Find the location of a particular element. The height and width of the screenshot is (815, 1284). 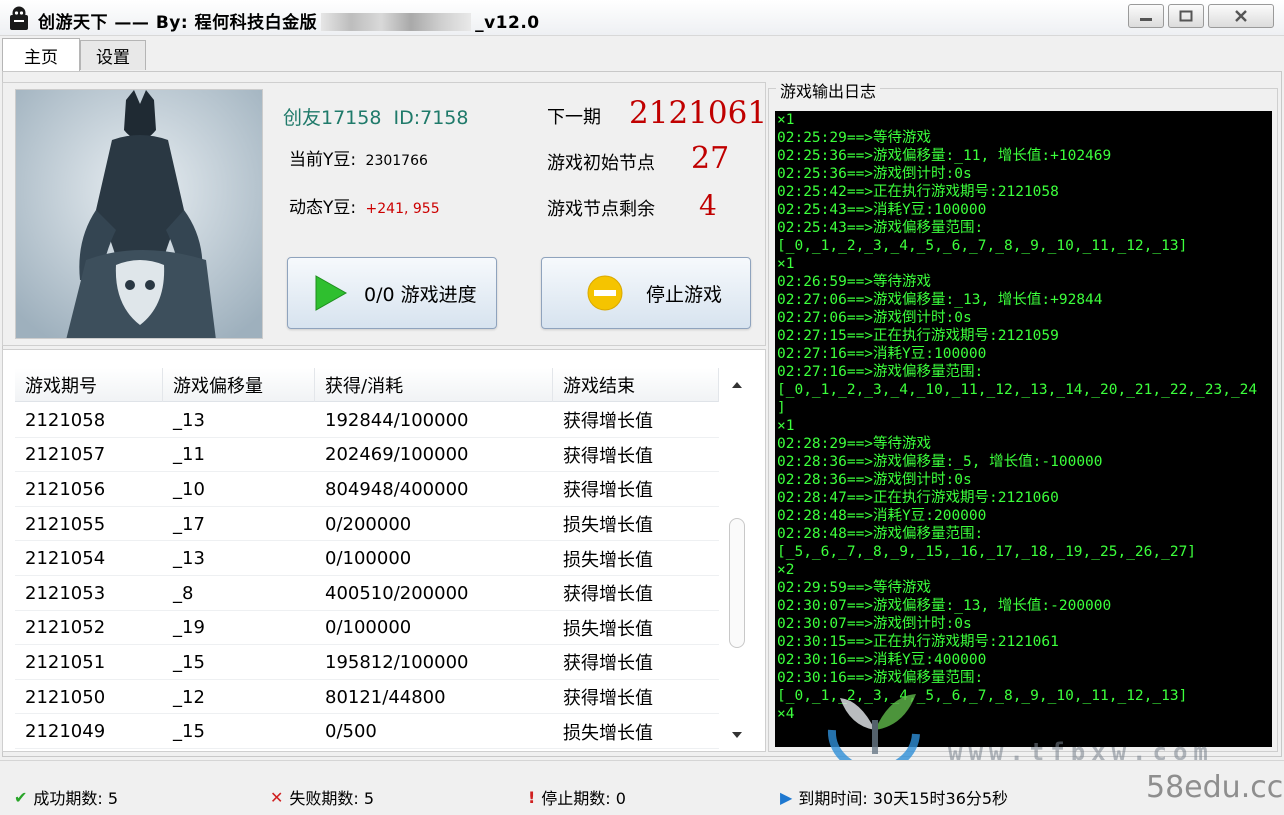

log-line: 02:28:36==>游戏偏移量:_5, 增长值:-100000 is located at coordinates (940, 462).